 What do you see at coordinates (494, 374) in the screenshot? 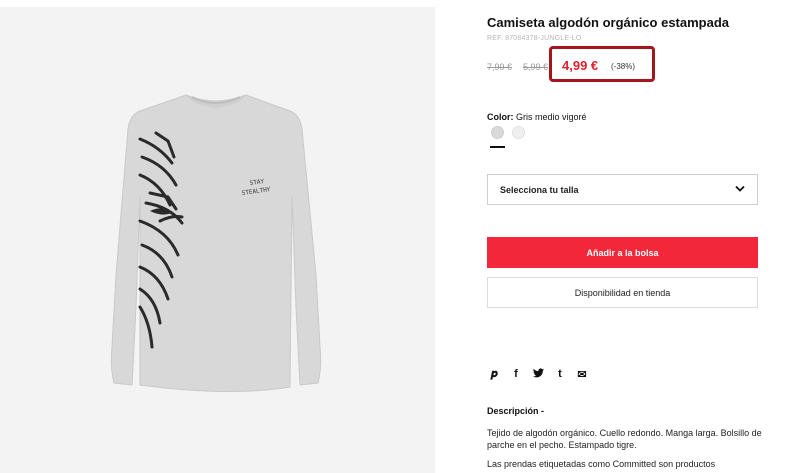
I see `pinterest-icon: 𝒑` at bounding box center [494, 374].